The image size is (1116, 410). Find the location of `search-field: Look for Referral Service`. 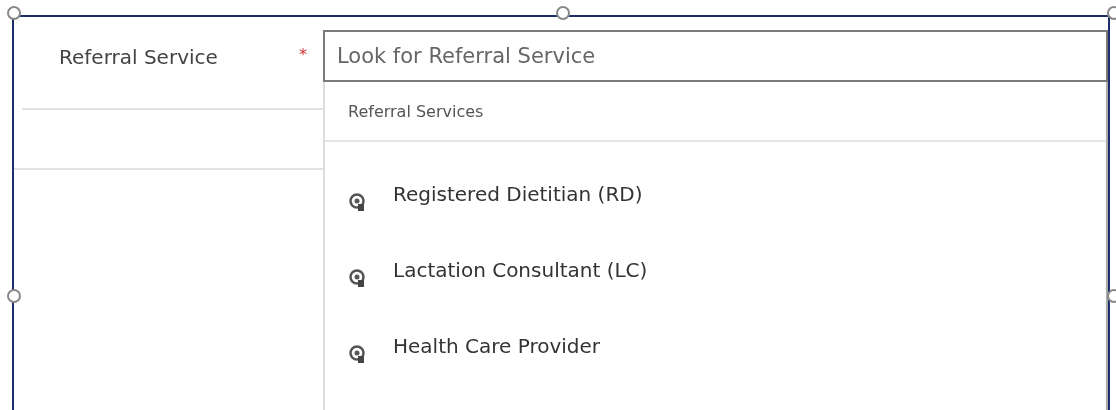

search-field: Look for Referral Service is located at coordinates (715, 56).